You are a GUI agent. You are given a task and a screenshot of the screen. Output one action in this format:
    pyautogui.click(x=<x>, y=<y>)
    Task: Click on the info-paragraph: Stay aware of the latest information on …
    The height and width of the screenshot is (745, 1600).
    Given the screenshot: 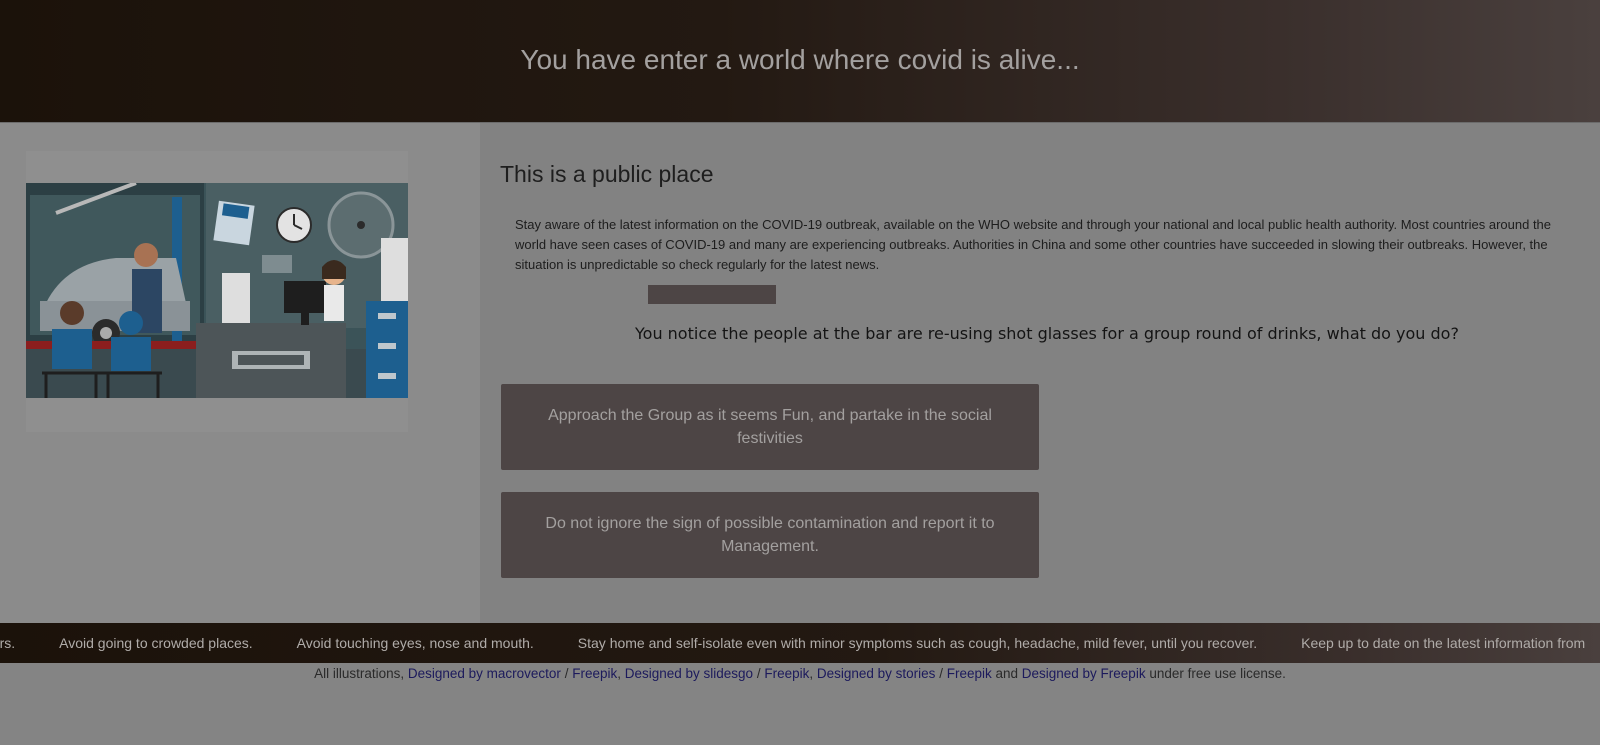 What is the action you would take?
    pyautogui.click(x=1033, y=244)
    